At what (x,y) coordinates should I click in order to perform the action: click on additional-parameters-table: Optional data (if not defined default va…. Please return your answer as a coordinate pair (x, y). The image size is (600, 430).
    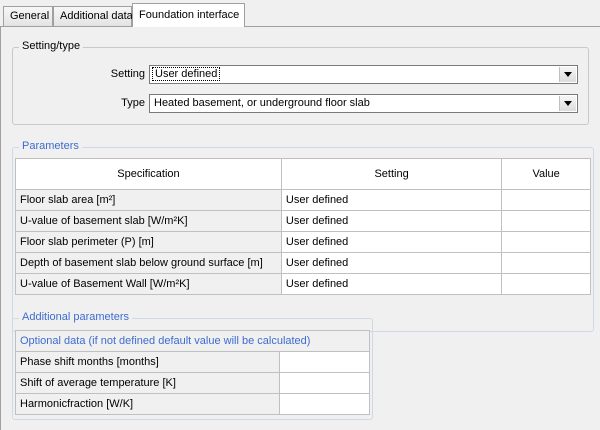
    Looking at the image, I should click on (192, 372).